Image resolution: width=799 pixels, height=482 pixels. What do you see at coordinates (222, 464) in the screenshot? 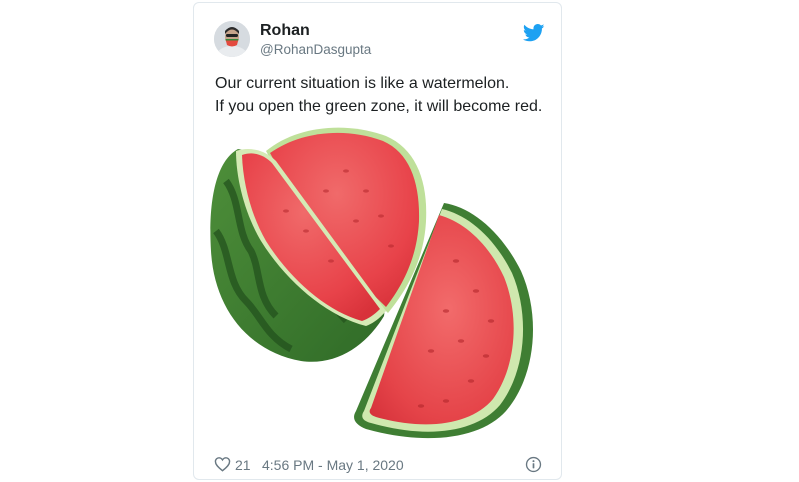
I see `heart-icon` at bounding box center [222, 464].